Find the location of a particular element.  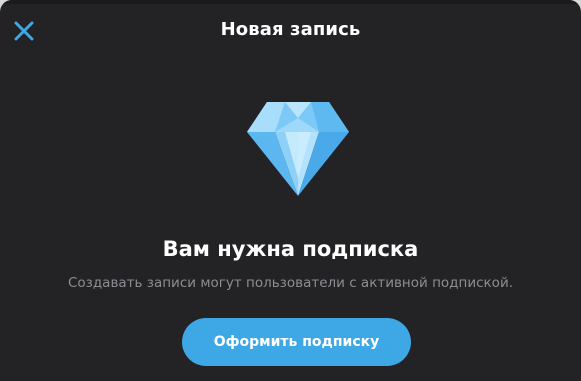

modal-title: Новая запись is located at coordinates (290, 29).